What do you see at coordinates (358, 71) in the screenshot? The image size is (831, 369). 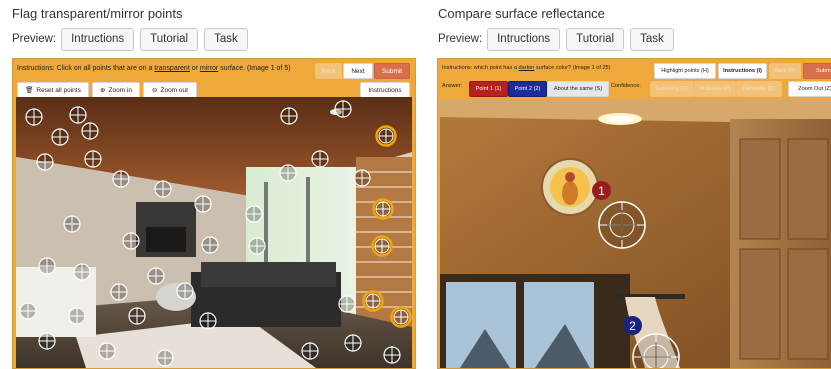 I see `next-button: Next` at bounding box center [358, 71].